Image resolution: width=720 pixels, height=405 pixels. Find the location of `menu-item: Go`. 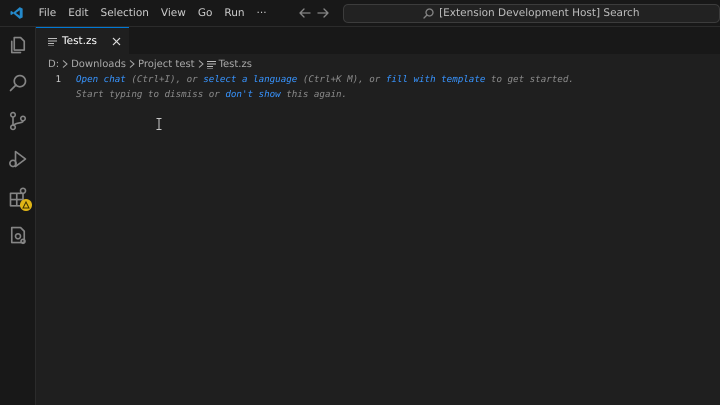

menu-item: Go is located at coordinates (205, 13).